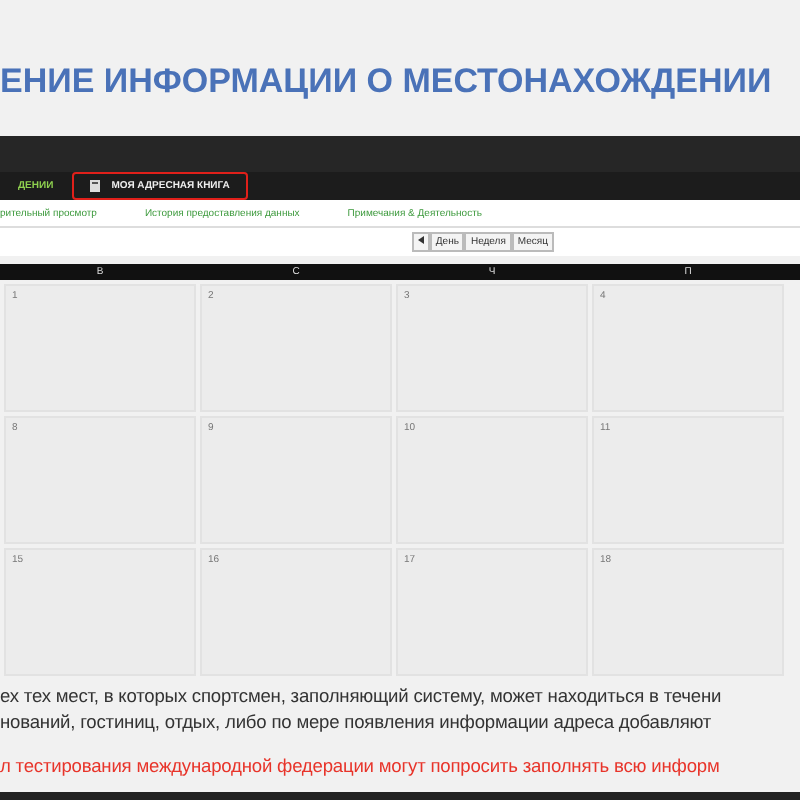 The width and height of the screenshot is (800, 800). I want to click on left-arrow-icon, so click(420, 240).